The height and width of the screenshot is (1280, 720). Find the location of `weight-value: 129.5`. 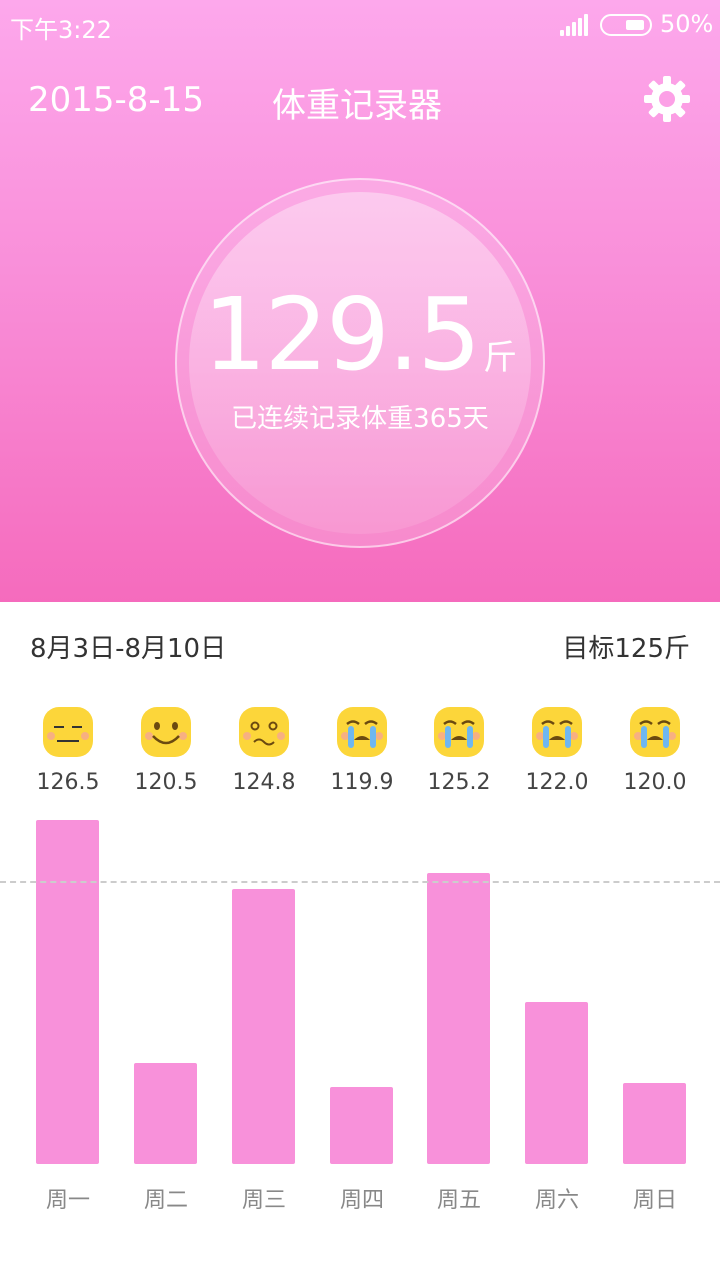

weight-value: 129.5 is located at coordinates (341, 334).